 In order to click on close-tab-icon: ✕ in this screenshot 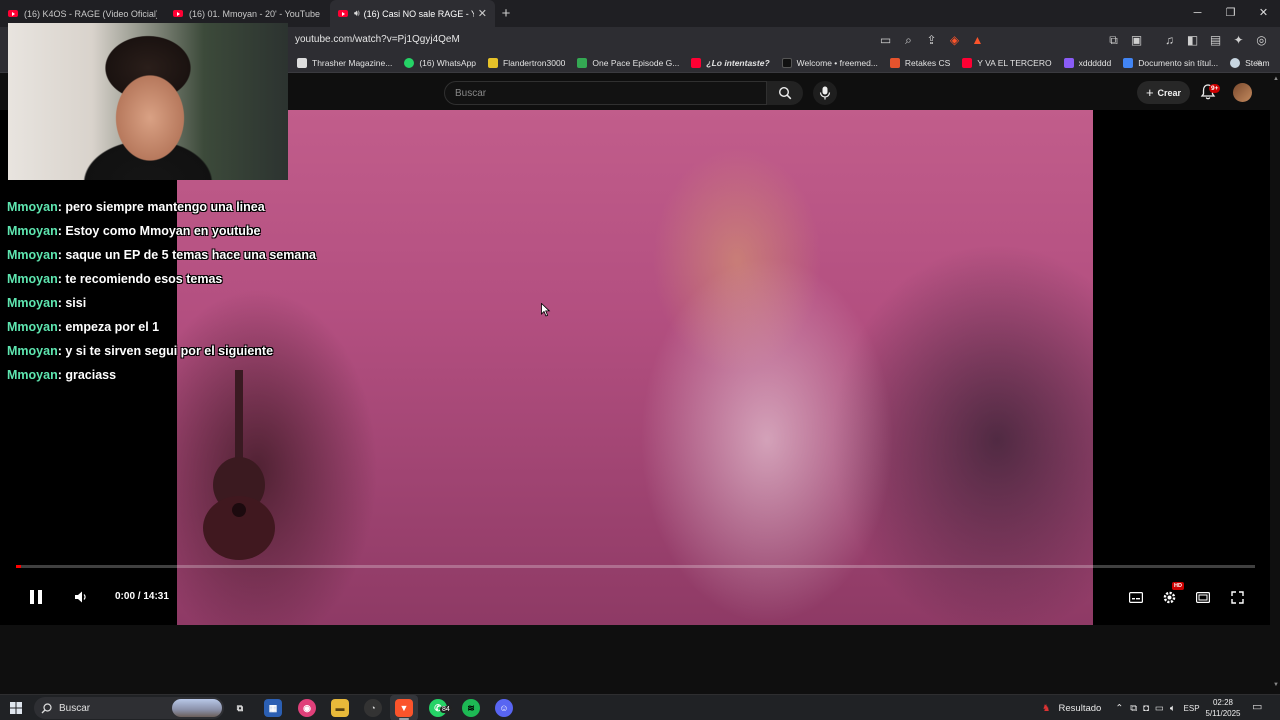, I will do `click(482, 13)`.